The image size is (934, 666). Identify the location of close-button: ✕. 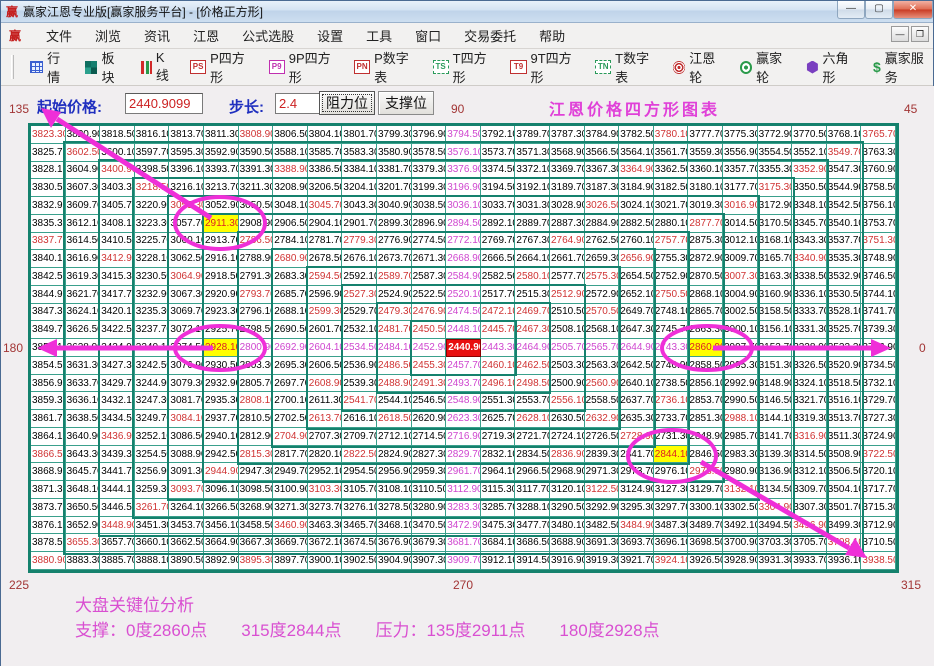
(913, 10).